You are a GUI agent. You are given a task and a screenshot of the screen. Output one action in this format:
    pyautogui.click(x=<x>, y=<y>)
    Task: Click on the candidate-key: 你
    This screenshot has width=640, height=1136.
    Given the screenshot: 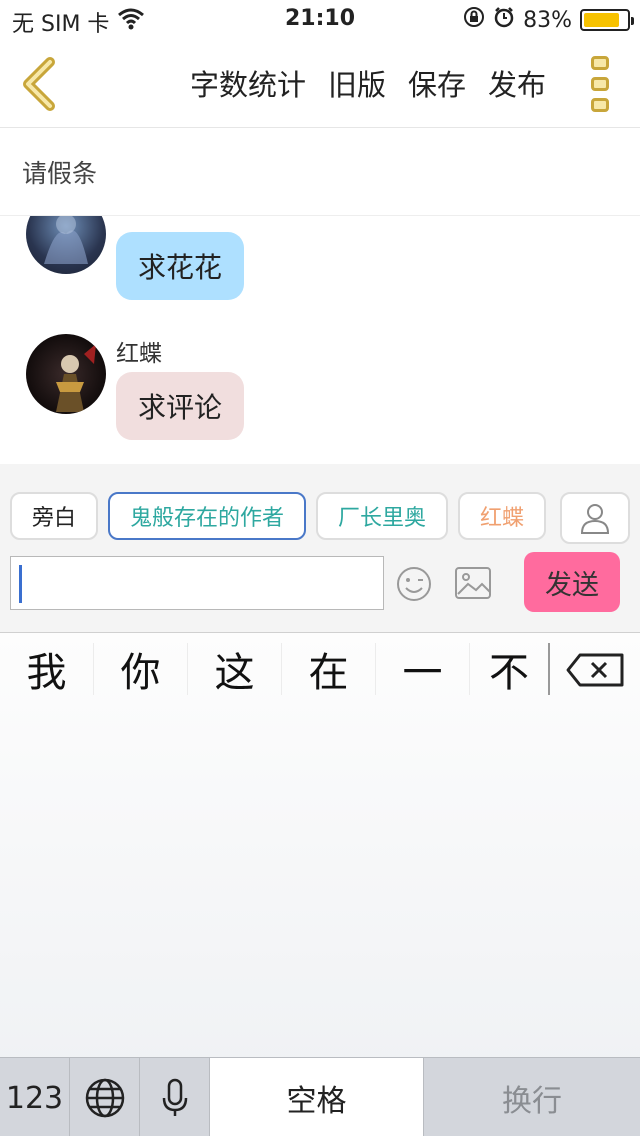 What is the action you would take?
    pyautogui.click(x=141, y=669)
    